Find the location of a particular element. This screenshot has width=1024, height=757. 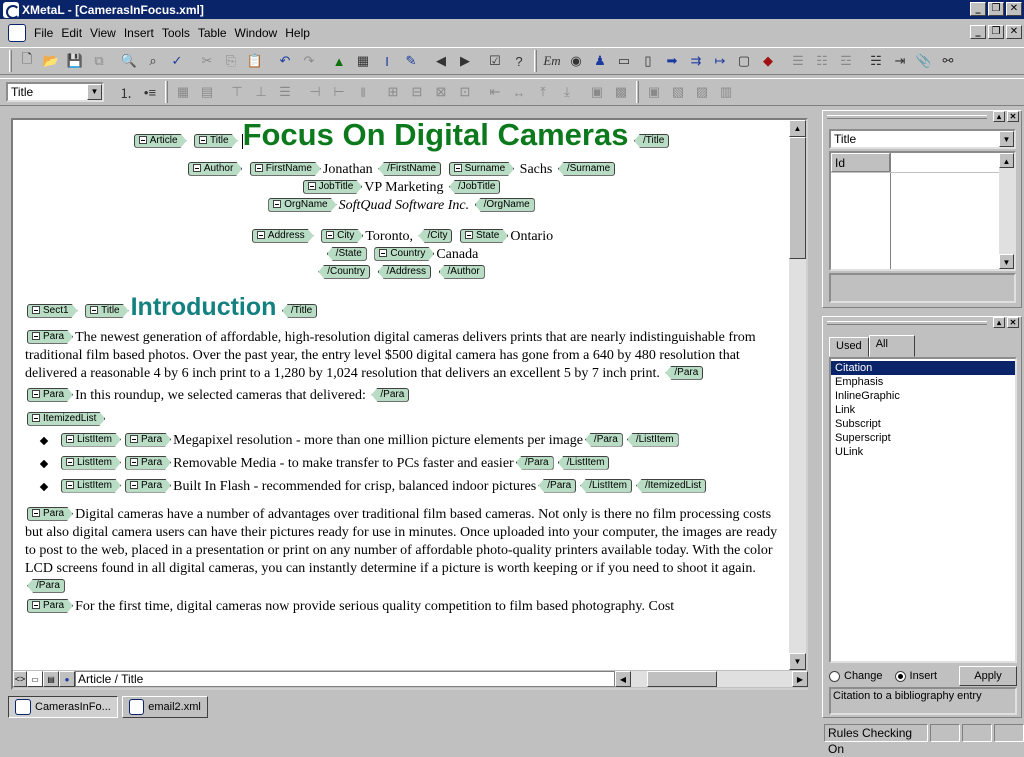

save-all-icon: ⧉ is located at coordinates (99, 61).